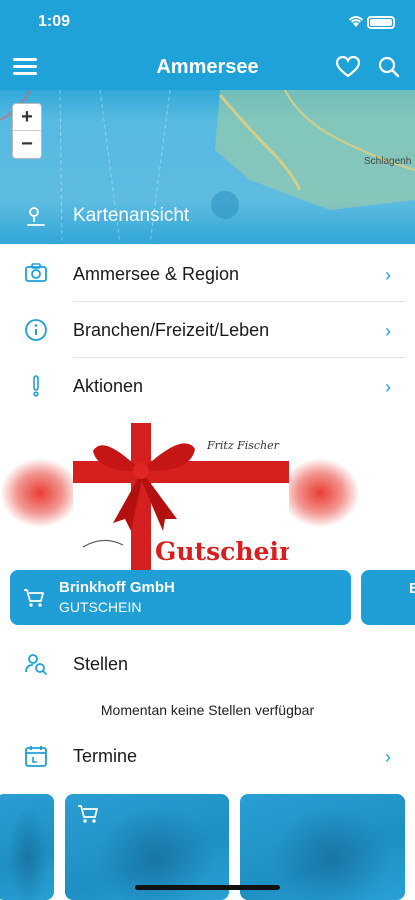 This screenshot has width=415, height=900. Describe the element at coordinates (117, 587) in the screenshot. I see `voucher-company-name: Brinkhoff GmbH` at that location.